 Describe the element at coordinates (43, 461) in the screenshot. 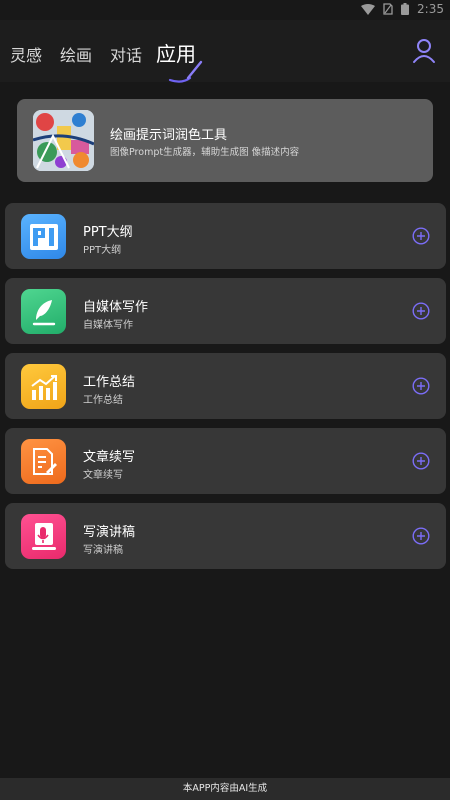

I see `document-edit-icon` at that location.